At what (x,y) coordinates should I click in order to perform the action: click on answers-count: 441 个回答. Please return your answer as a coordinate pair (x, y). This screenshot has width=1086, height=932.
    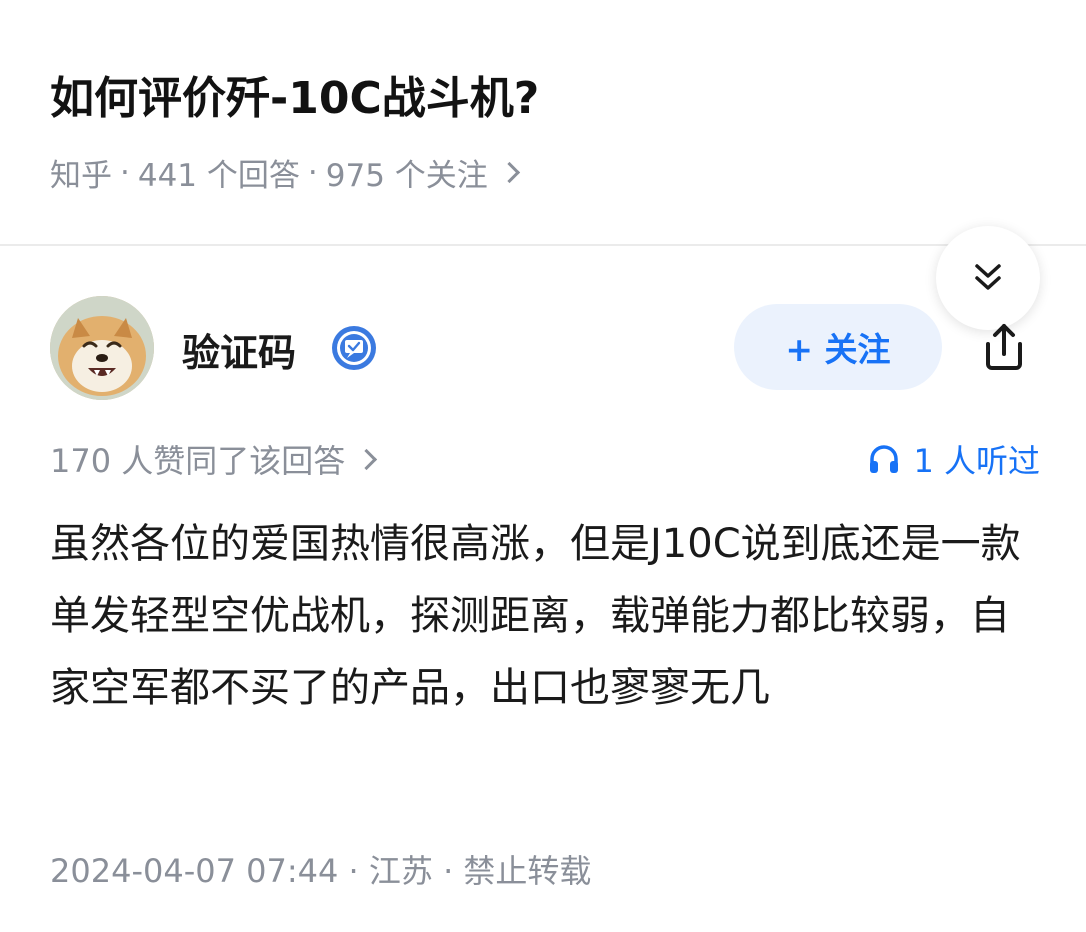
    Looking at the image, I should click on (218, 176).